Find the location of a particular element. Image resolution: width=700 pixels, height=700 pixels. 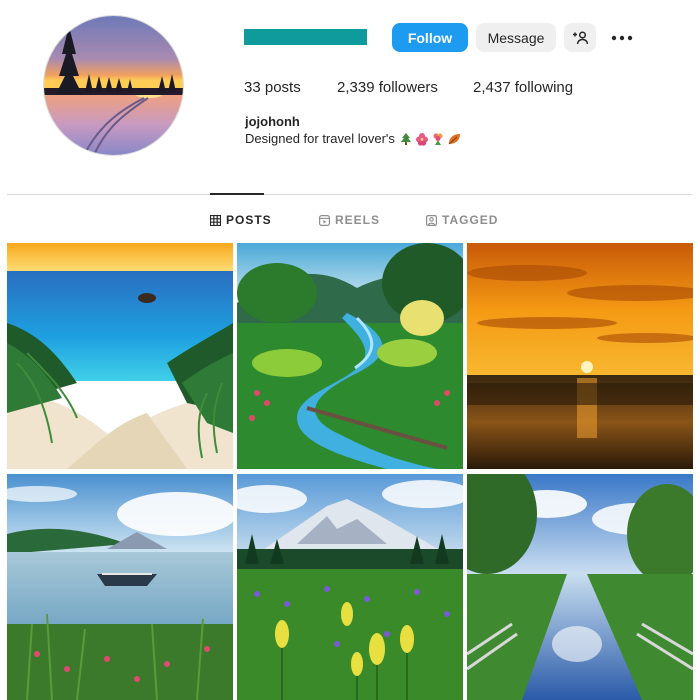

post-image-canal is located at coordinates (580, 587).